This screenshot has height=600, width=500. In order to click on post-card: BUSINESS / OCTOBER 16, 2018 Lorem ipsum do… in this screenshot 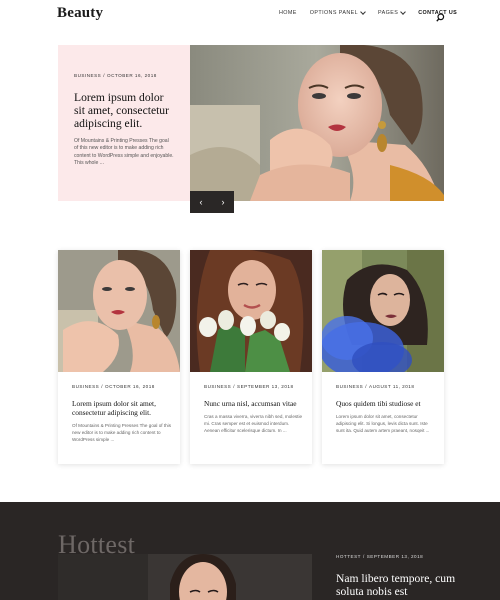, I will do `click(119, 357)`.